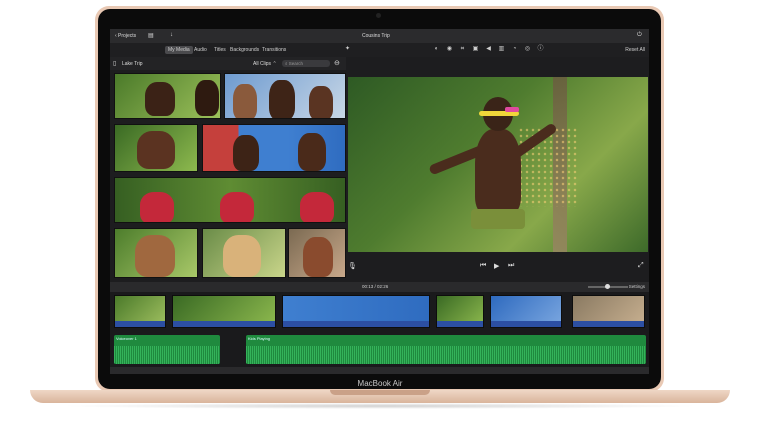 This screenshot has height=422, width=759. Describe the element at coordinates (296, 63) in the screenshot. I see `search-placeholder: Search` at that location.